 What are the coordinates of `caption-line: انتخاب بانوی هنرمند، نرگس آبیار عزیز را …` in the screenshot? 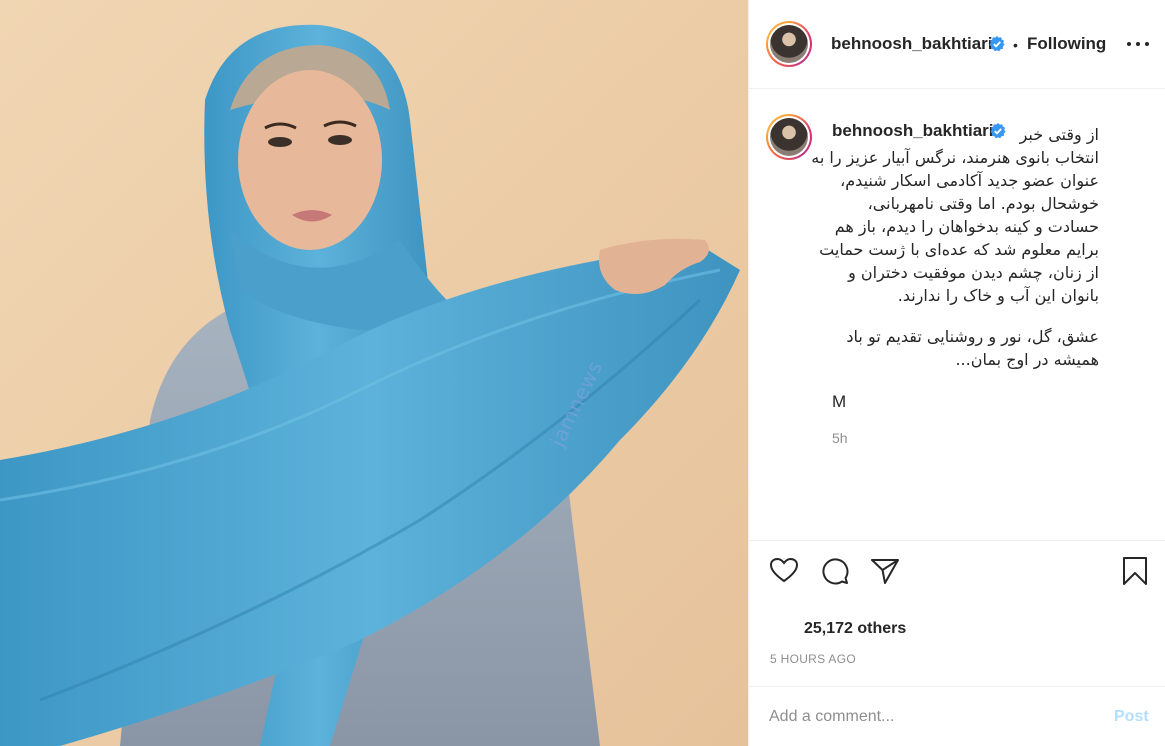 It's located at (955, 157).